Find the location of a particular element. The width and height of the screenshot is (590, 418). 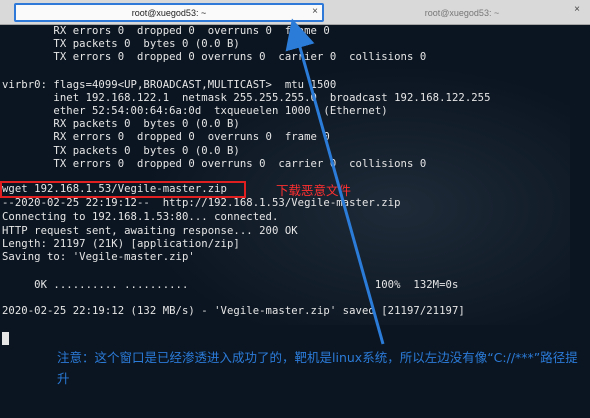

download-annotation: 下载恶意文件 is located at coordinates (314, 190).